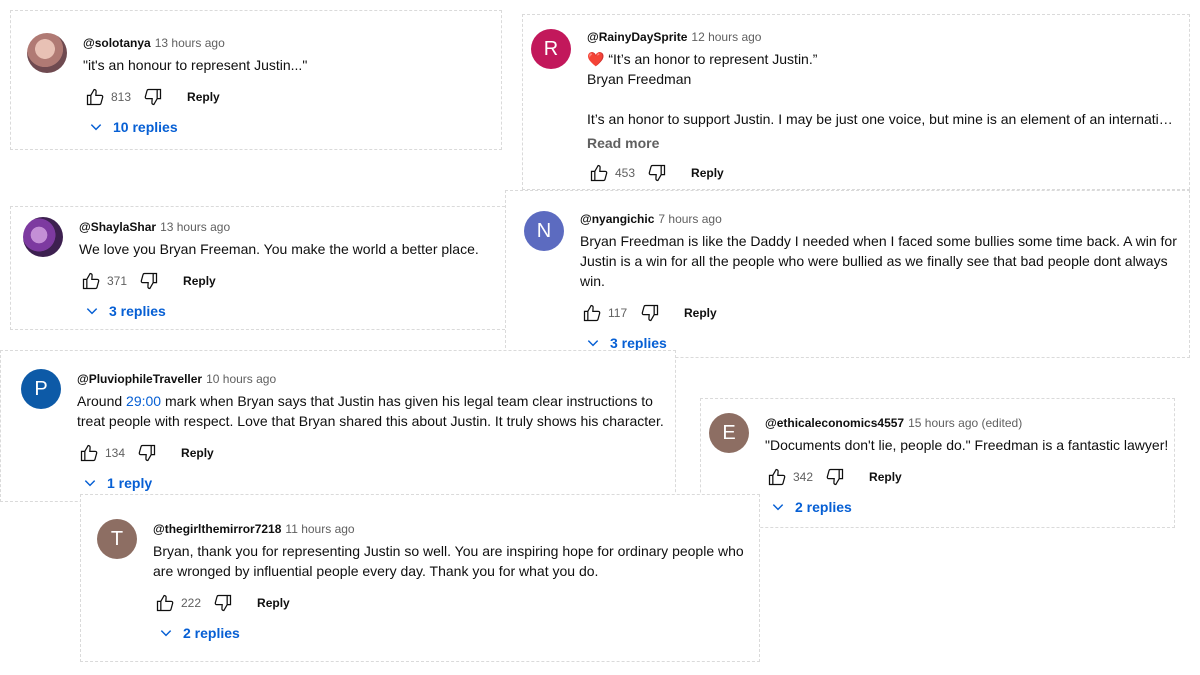  Describe the element at coordinates (117, 43) in the screenshot. I see `author-name: @solotanya` at that location.